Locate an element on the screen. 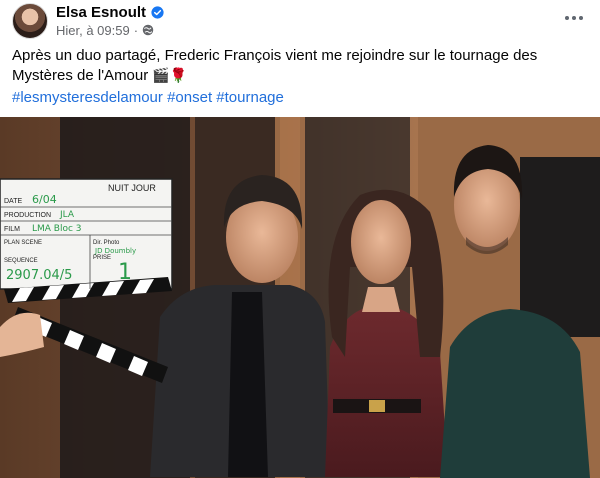 This screenshot has width=600, height=478. slate-label-production: PRODUCTION is located at coordinates (27, 215).